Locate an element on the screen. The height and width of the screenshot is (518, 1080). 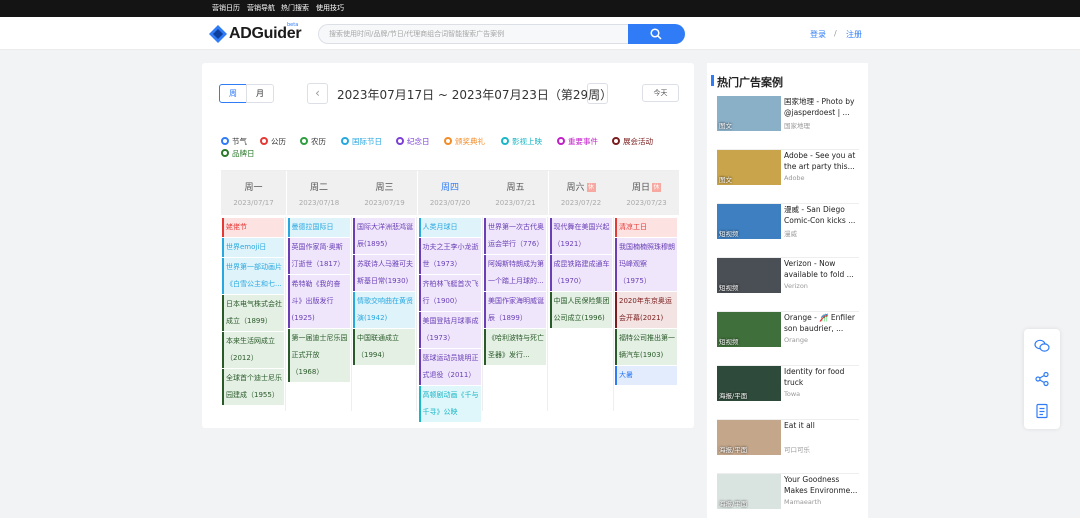
ad-case-item: 海报/平面 Eat it all 可口可乐 is located at coordinates (788, 447).